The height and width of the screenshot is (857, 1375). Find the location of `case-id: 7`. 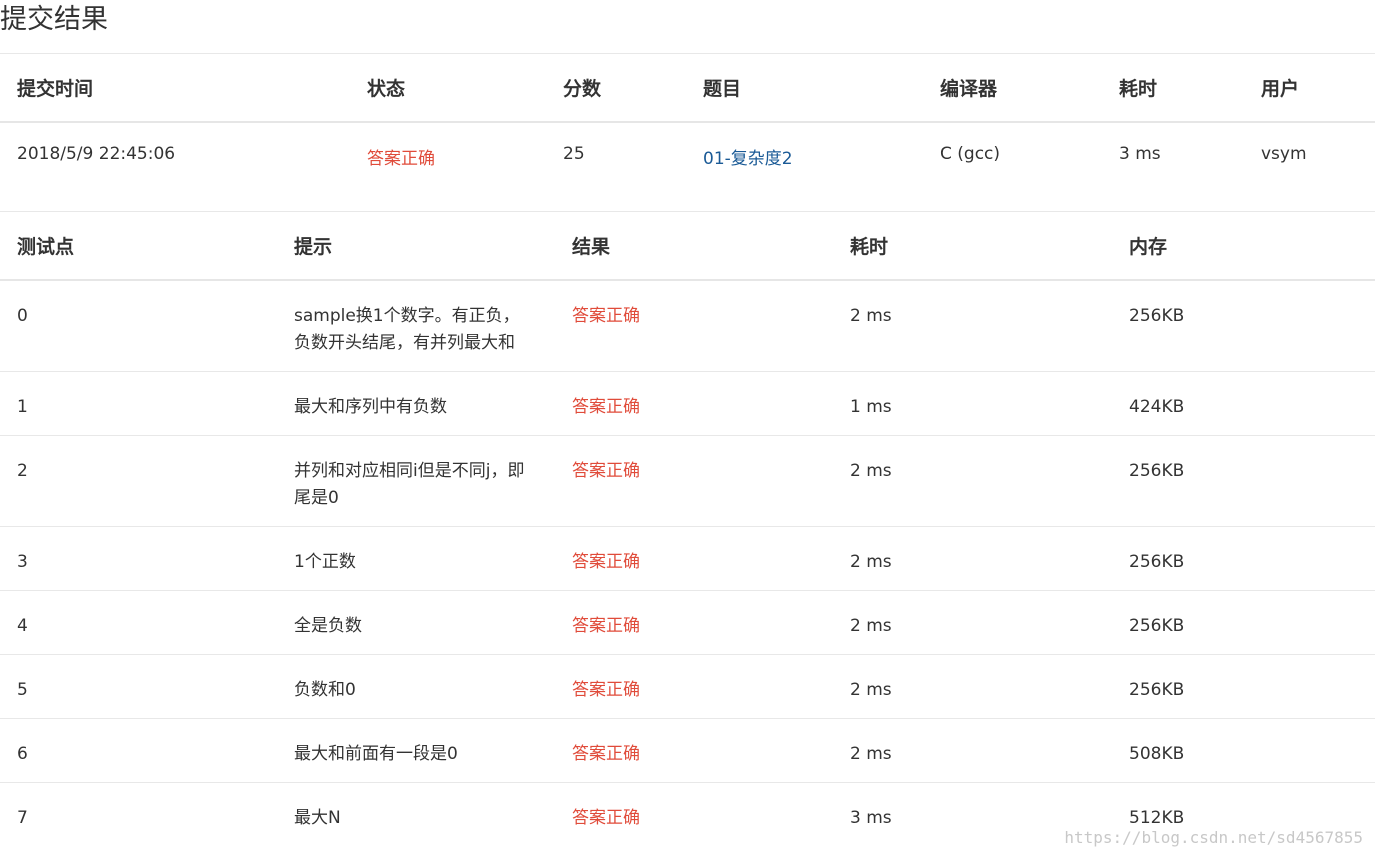

case-id: 7 is located at coordinates (22, 818).